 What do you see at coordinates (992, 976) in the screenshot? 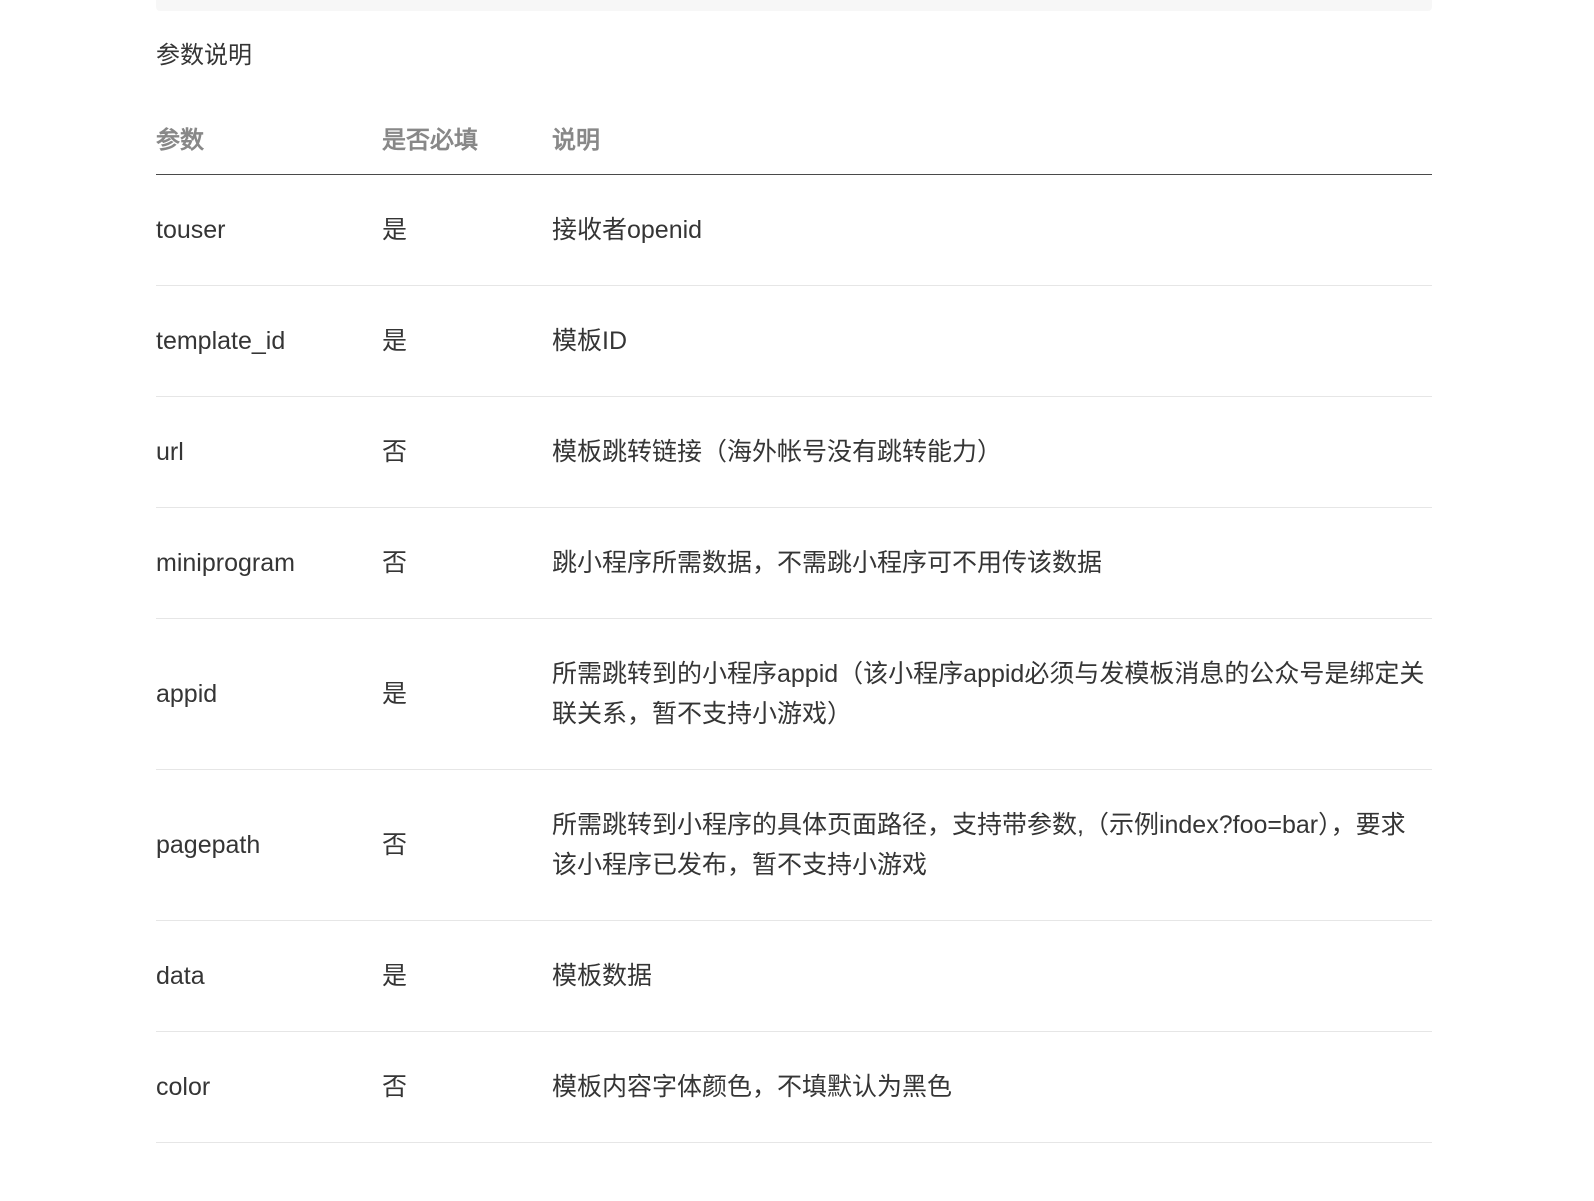
I see `description-cell: 模板数据` at bounding box center [992, 976].